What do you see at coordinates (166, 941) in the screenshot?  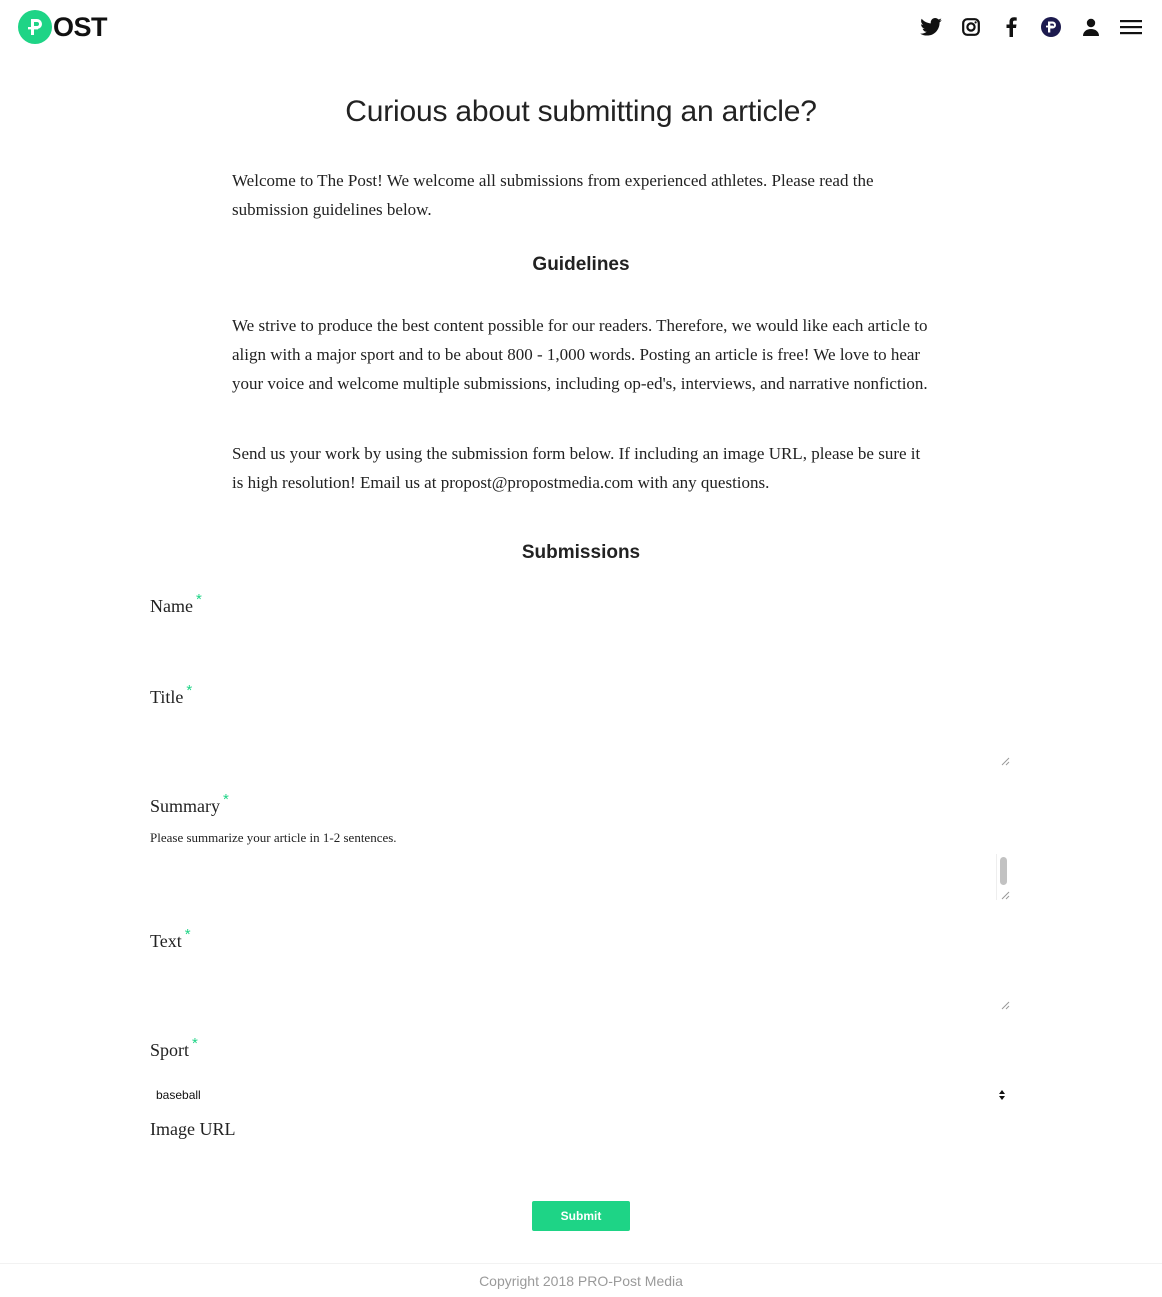 I see `text-label-text: Text` at bounding box center [166, 941].